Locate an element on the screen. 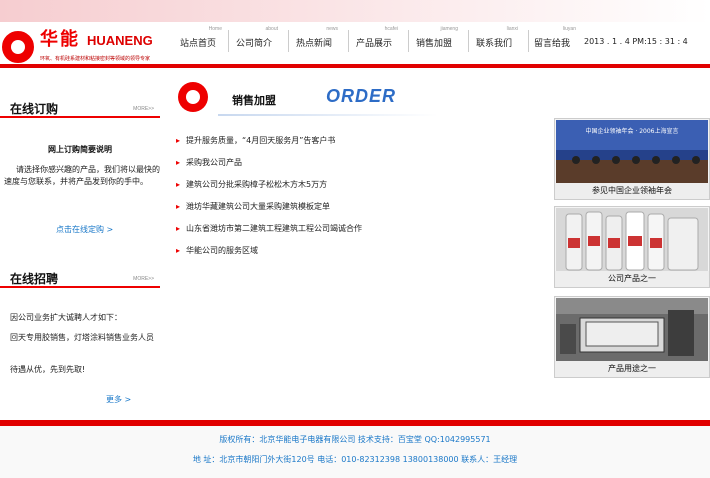 The image size is (710, 478). gallery-caption: 公司产品之一 is located at coordinates (632, 279).